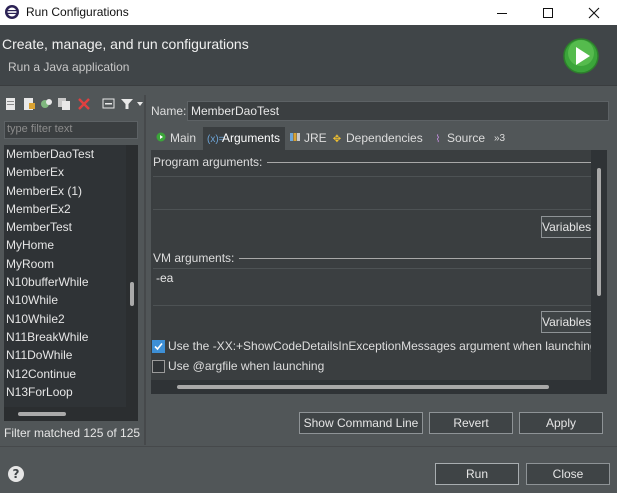  Describe the element at coordinates (71, 355) in the screenshot. I see `tree-item: N11DoWhile` at that location.